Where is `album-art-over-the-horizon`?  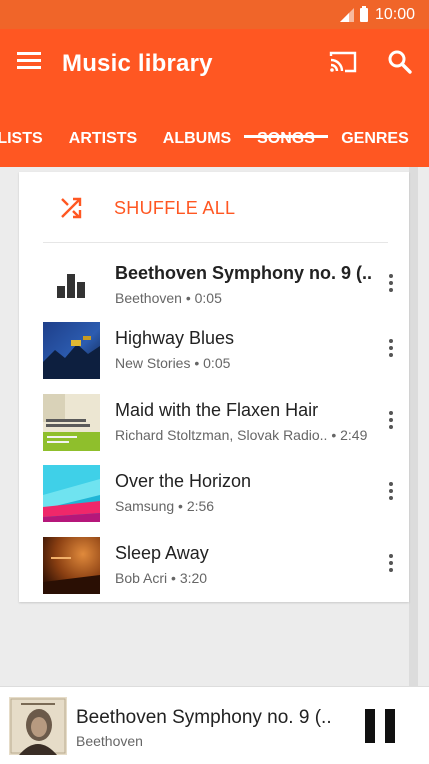
album-art-over-the-horizon is located at coordinates (71, 493).